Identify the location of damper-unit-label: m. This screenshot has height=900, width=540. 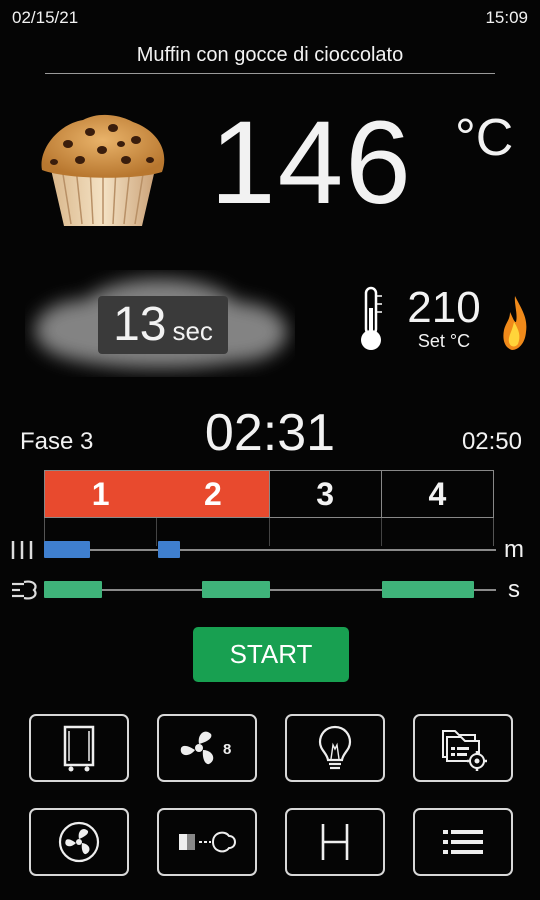
(514, 549).